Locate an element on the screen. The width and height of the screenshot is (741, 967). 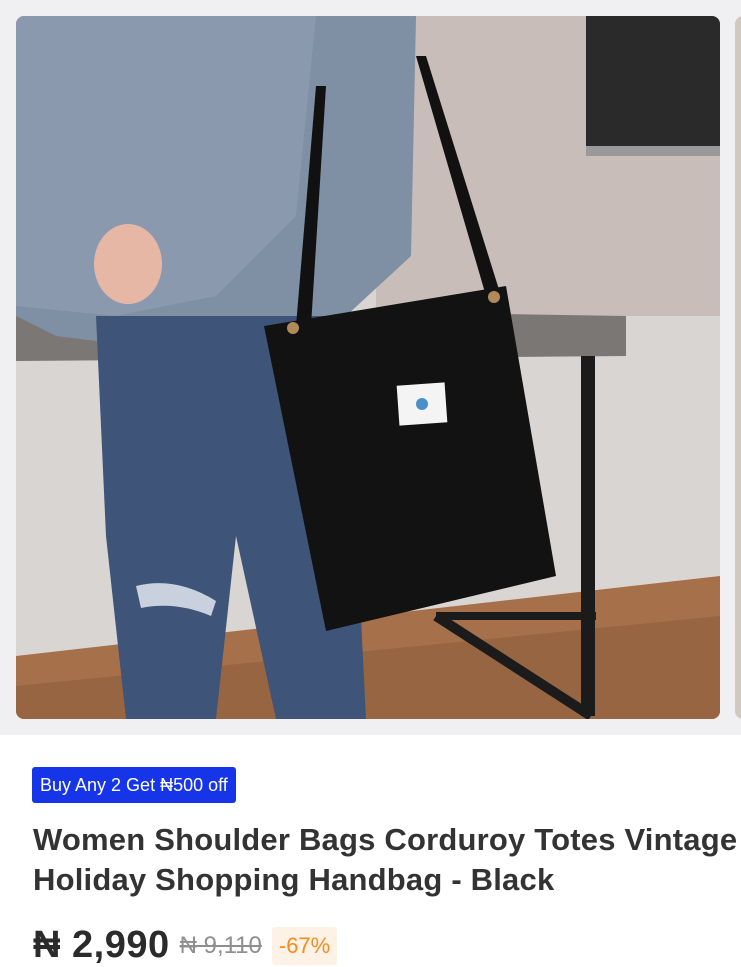
price-row: ₦ 2,990 ₦ 9,110 -67% is located at coordinates (379, 945).